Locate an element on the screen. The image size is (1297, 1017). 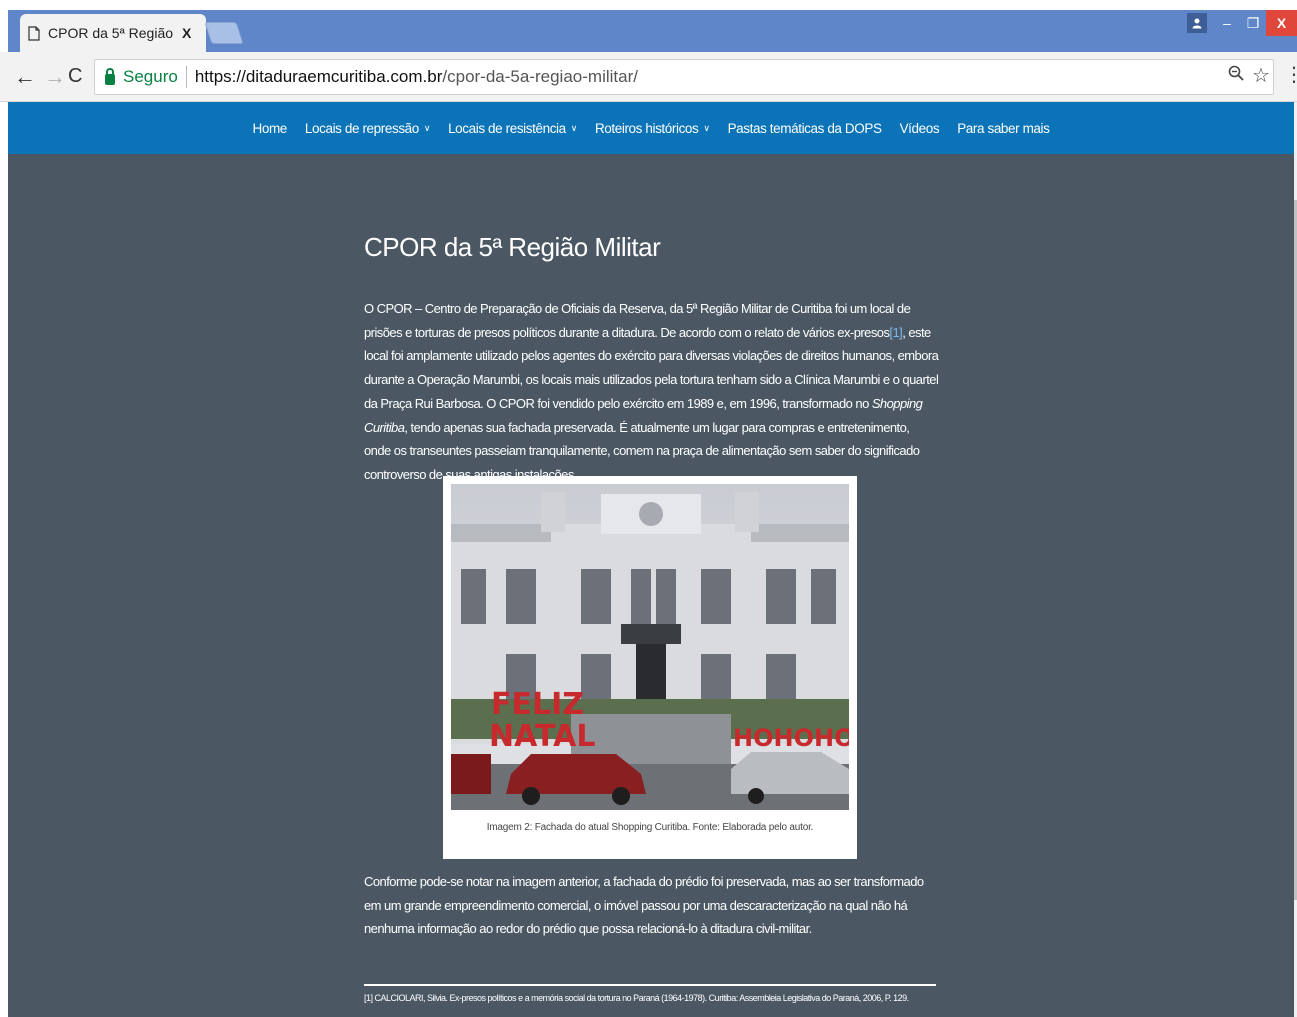
url-host: https://ditaduraemcuritiba.com.br is located at coordinates (318, 76).